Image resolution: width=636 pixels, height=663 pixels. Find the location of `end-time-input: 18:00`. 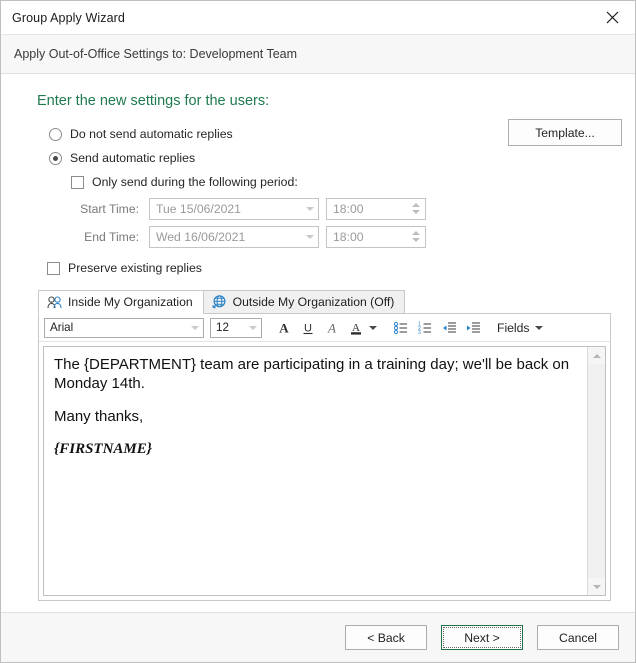

end-time-input: 18:00 is located at coordinates (376, 236).